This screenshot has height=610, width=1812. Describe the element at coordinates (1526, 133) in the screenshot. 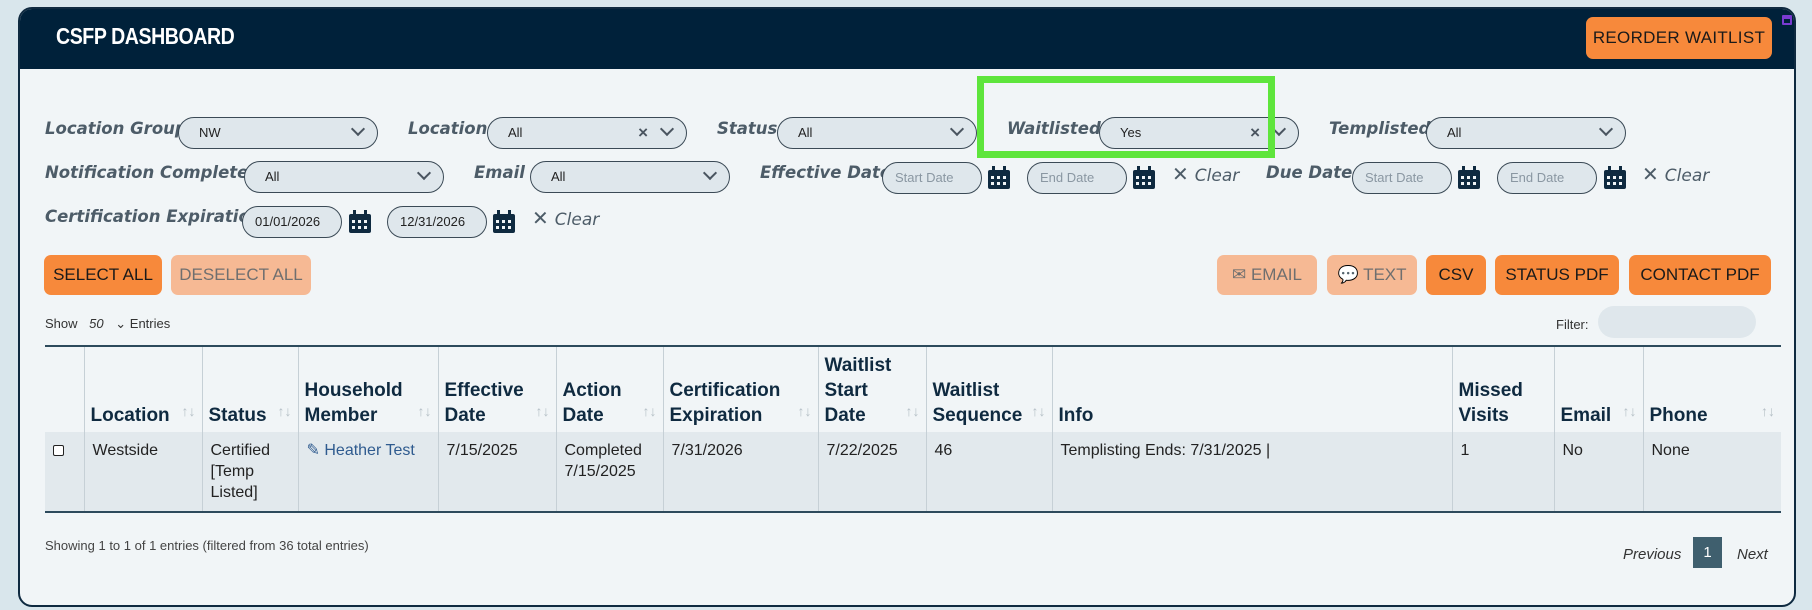

I see `templisted-select: All` at that location.